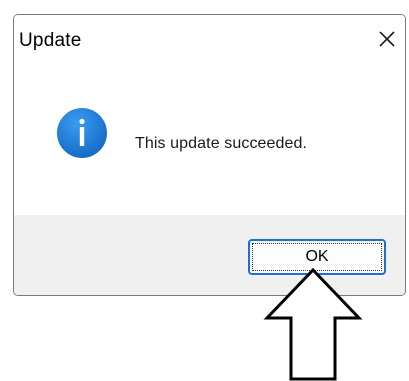  What do you see at coordinates (221, 143) in the screenshot?
I see `dialog-message: This update succeeded.` at bounding box center [221, 143].